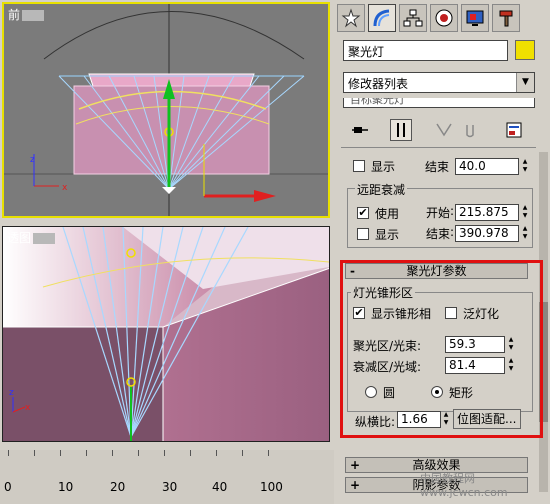 Image resolution: width=550 pixels, height=504 pixels. I want to click on far-atten-use-checkbox: ✔, so click(363, 213).